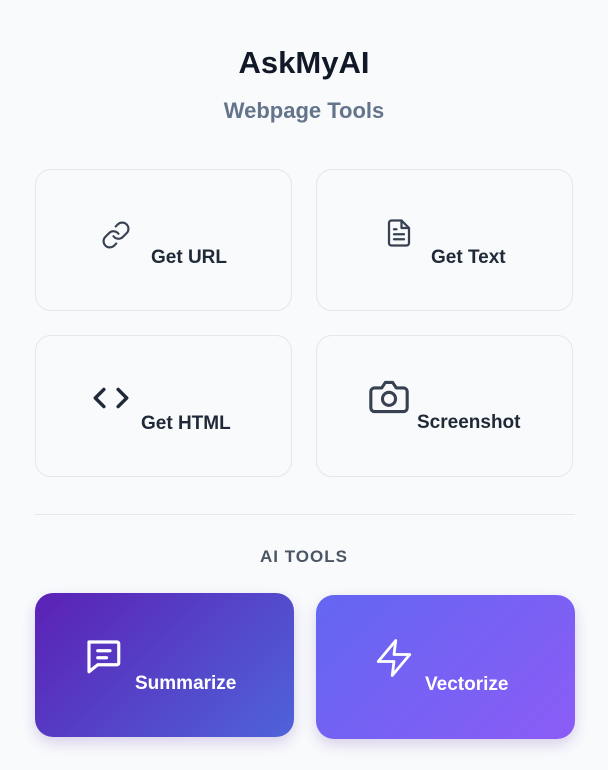 The height and width of the screenshot is (770, 608). What do you see at coordinates (186, 683) in the screenshot?
I see `summarize-label: Summarize` at bounding box center [186, 683].